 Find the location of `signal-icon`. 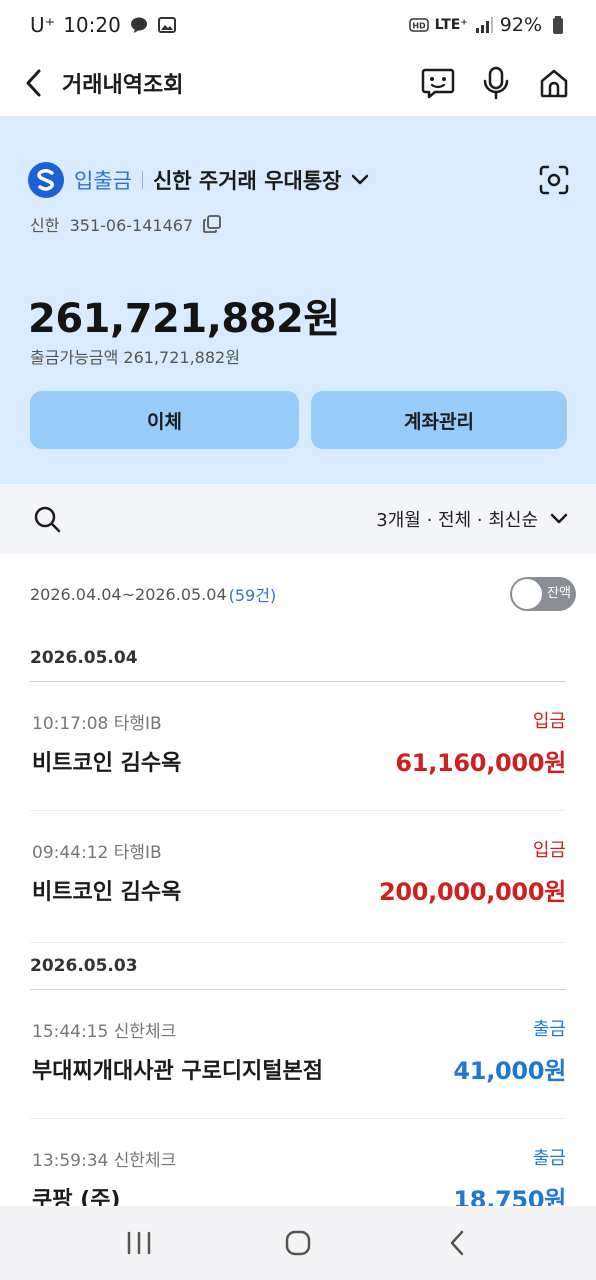

signal-icon is located at coordinates (484, 25).